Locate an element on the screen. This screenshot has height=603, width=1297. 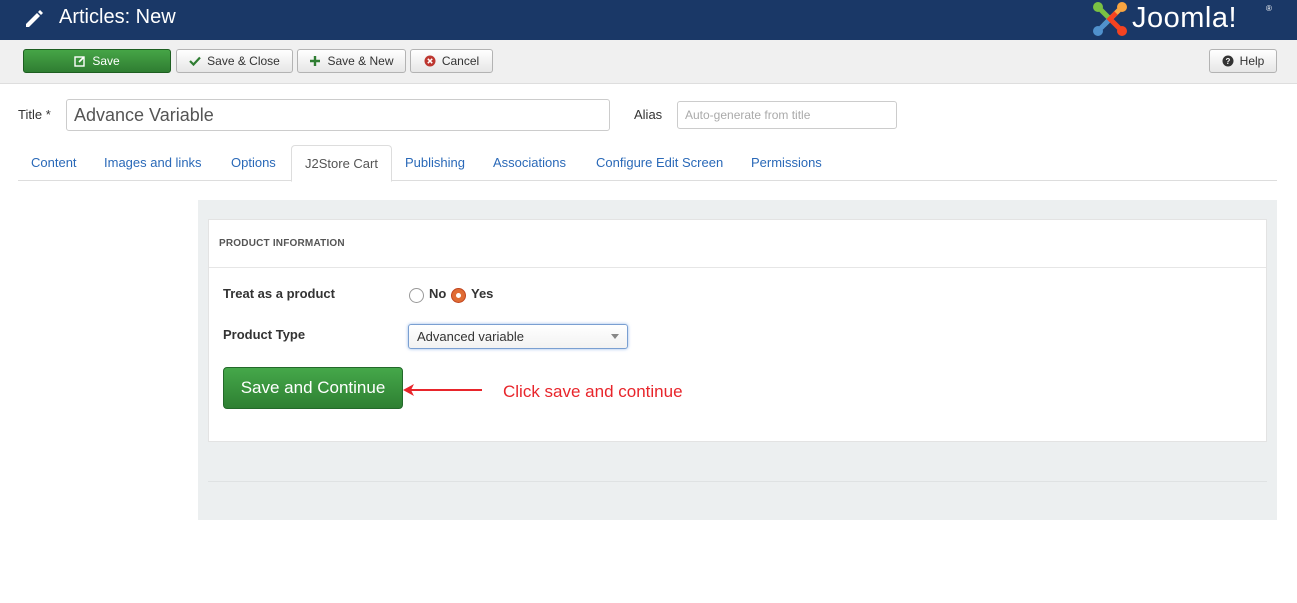
annotation-text: Click save and continue is located at coordinates (593, 391).